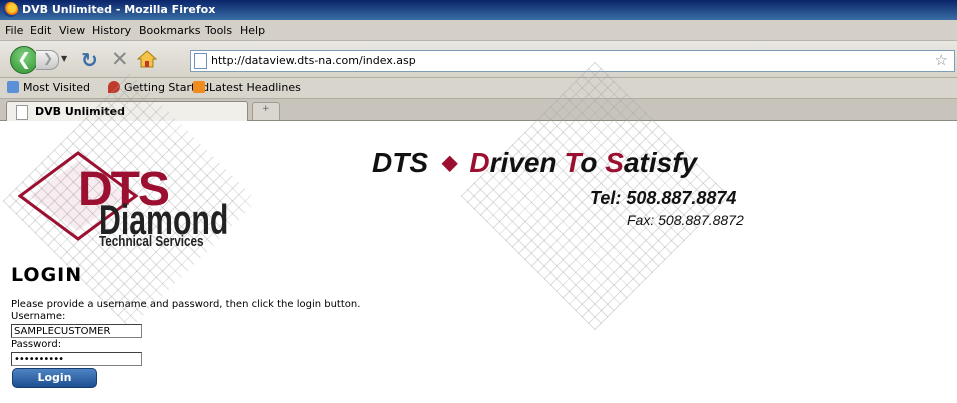  What do you see at coordinates (14, 30) in the screenshot?
I see `menu-file: File` at bounding box center [14, 30].